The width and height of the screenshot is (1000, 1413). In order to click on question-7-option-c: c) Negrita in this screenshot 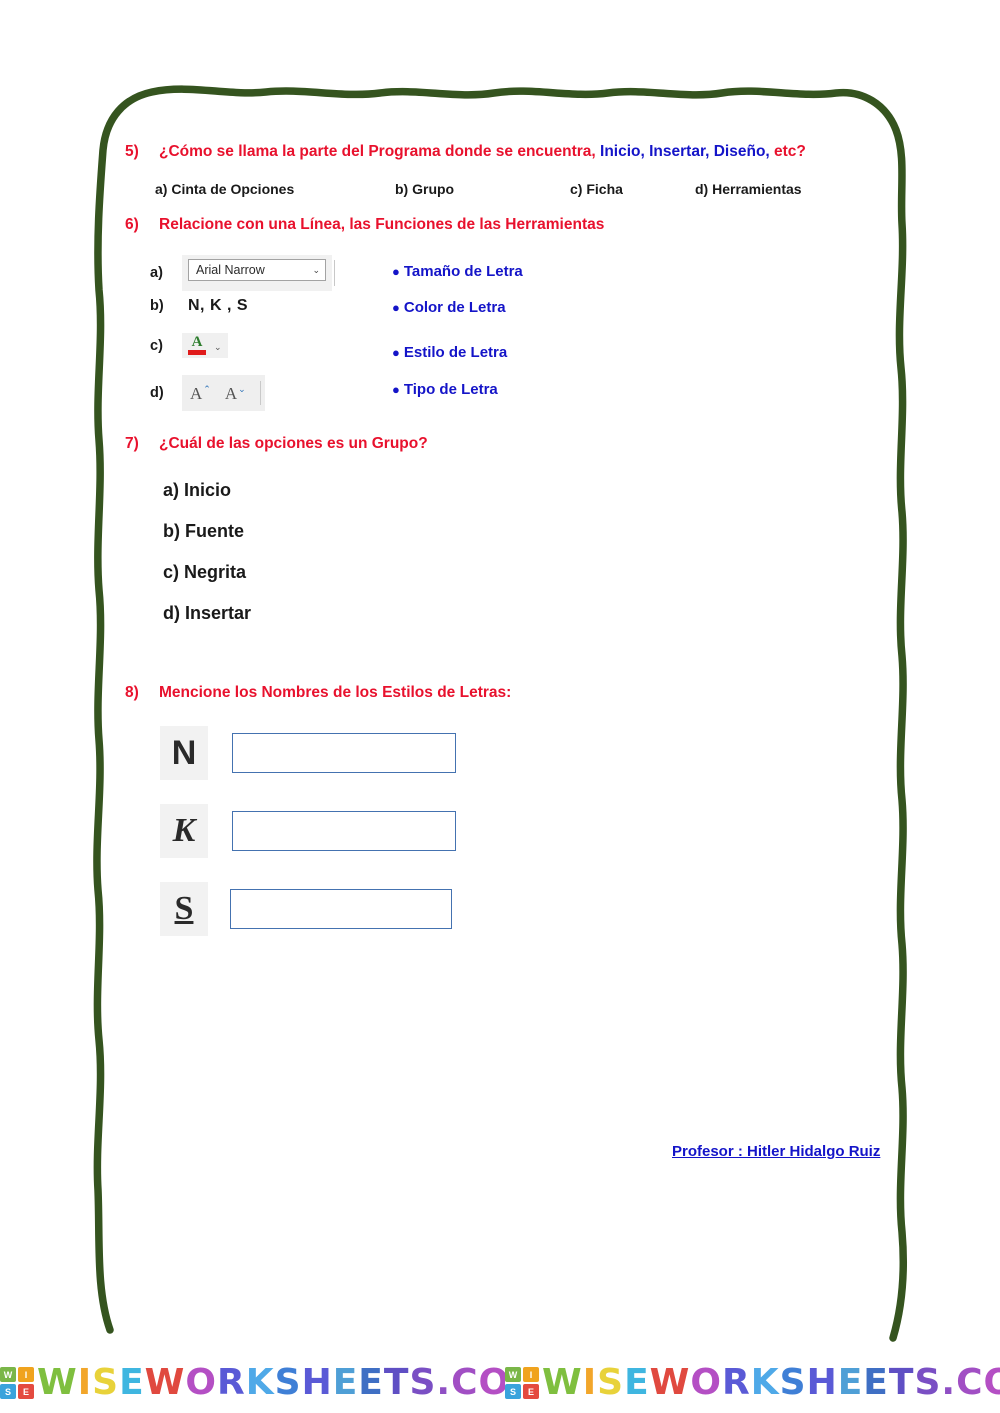, I will do `click(204, 572)`.